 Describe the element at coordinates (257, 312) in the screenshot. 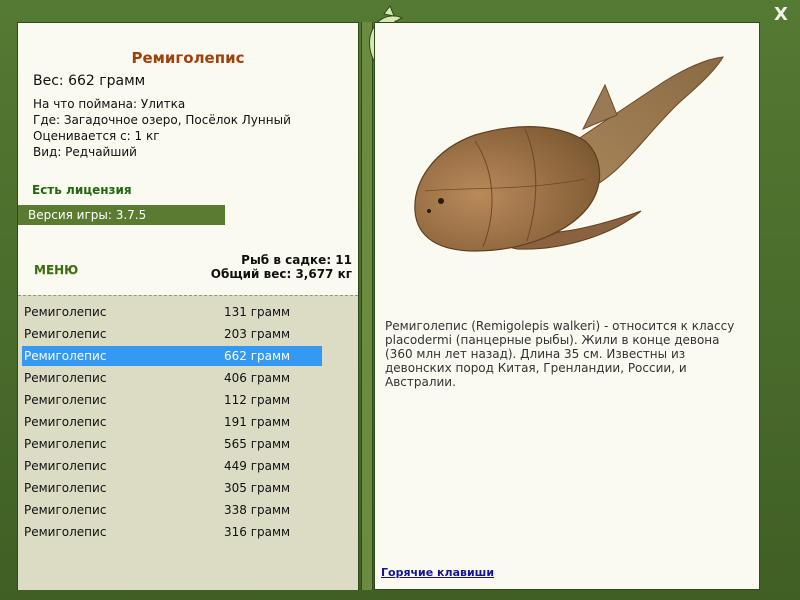

I see `catch-fish-weight: 131 грамм` at that location.